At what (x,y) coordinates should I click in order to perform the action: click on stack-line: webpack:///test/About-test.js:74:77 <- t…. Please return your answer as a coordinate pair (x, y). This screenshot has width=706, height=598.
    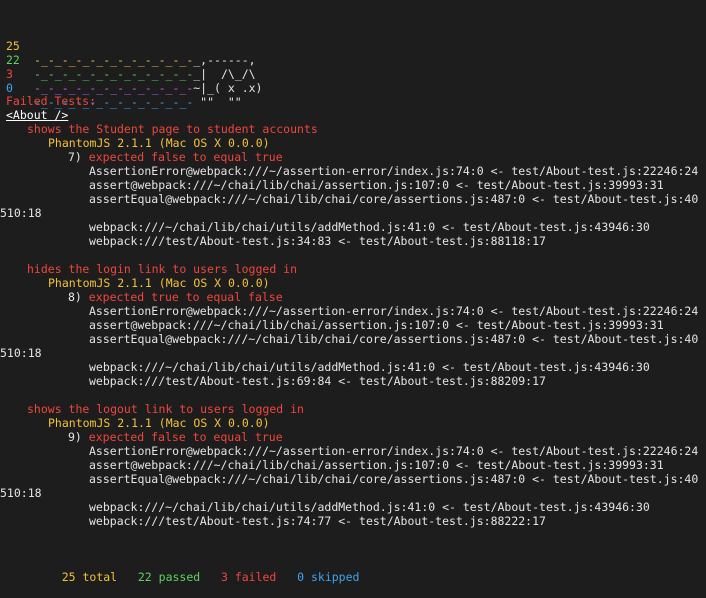
    Looking at the image, I should click on (317, 521).